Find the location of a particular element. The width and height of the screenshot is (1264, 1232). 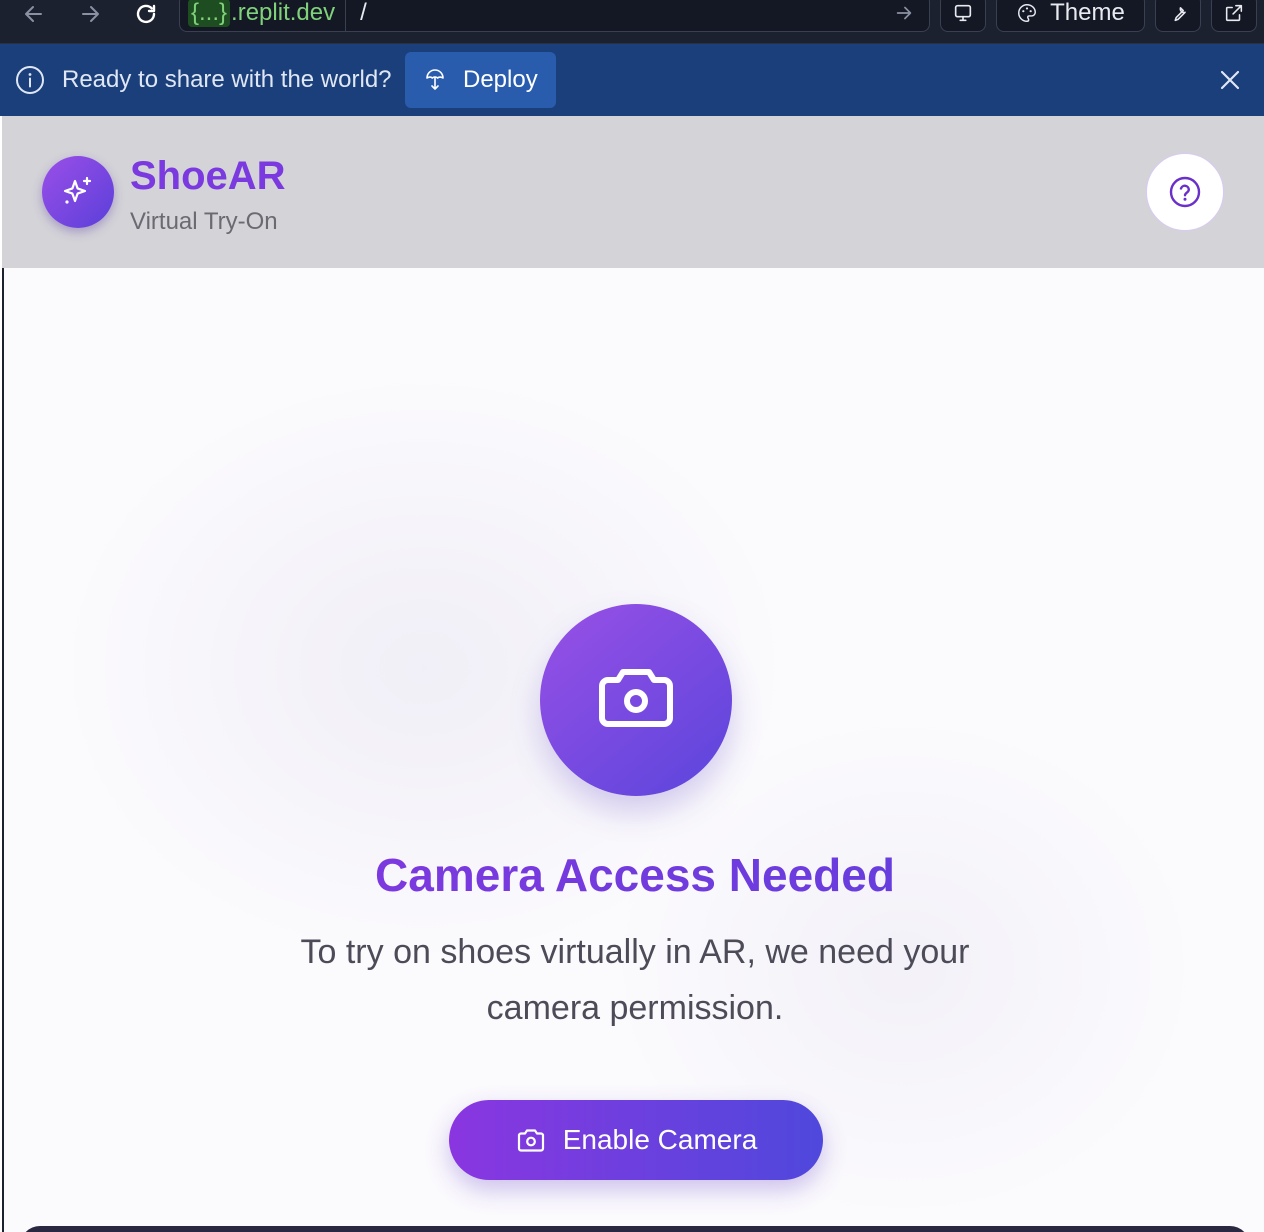

reload-button is located at coordinates (146, 14).